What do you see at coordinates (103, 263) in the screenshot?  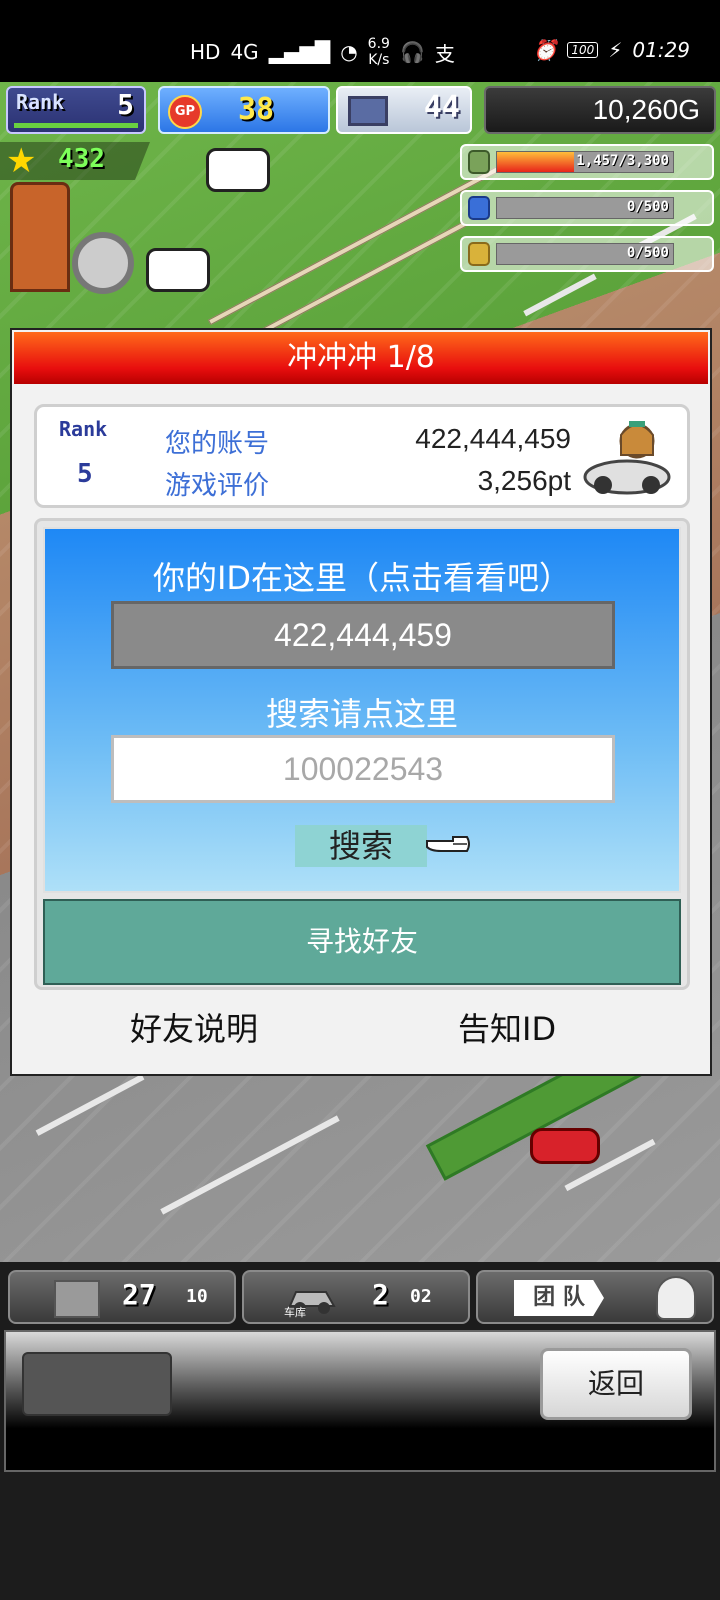 I see `vip-badge-icon` at bounding box center [103, 263].